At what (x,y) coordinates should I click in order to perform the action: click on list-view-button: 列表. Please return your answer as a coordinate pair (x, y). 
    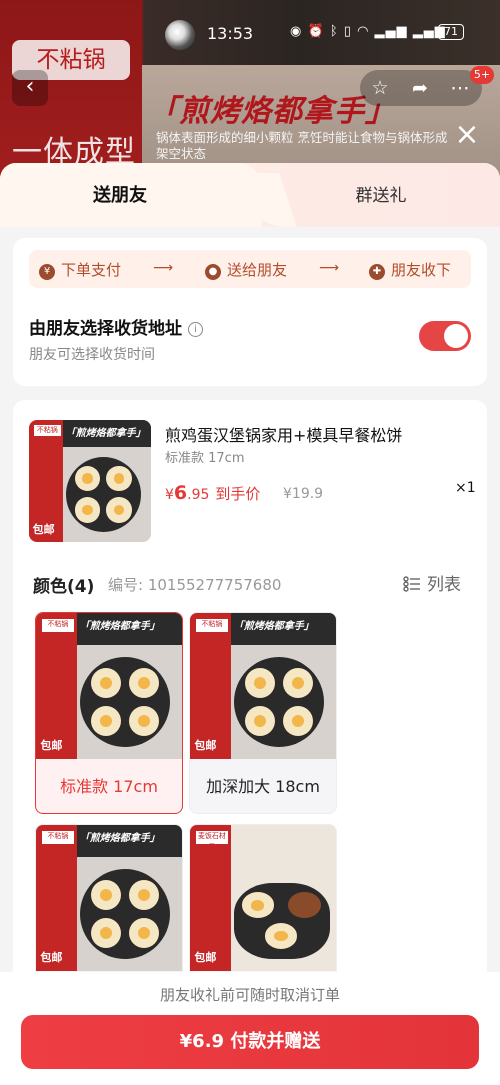
    Looking at the image, I should click on (432, 582).